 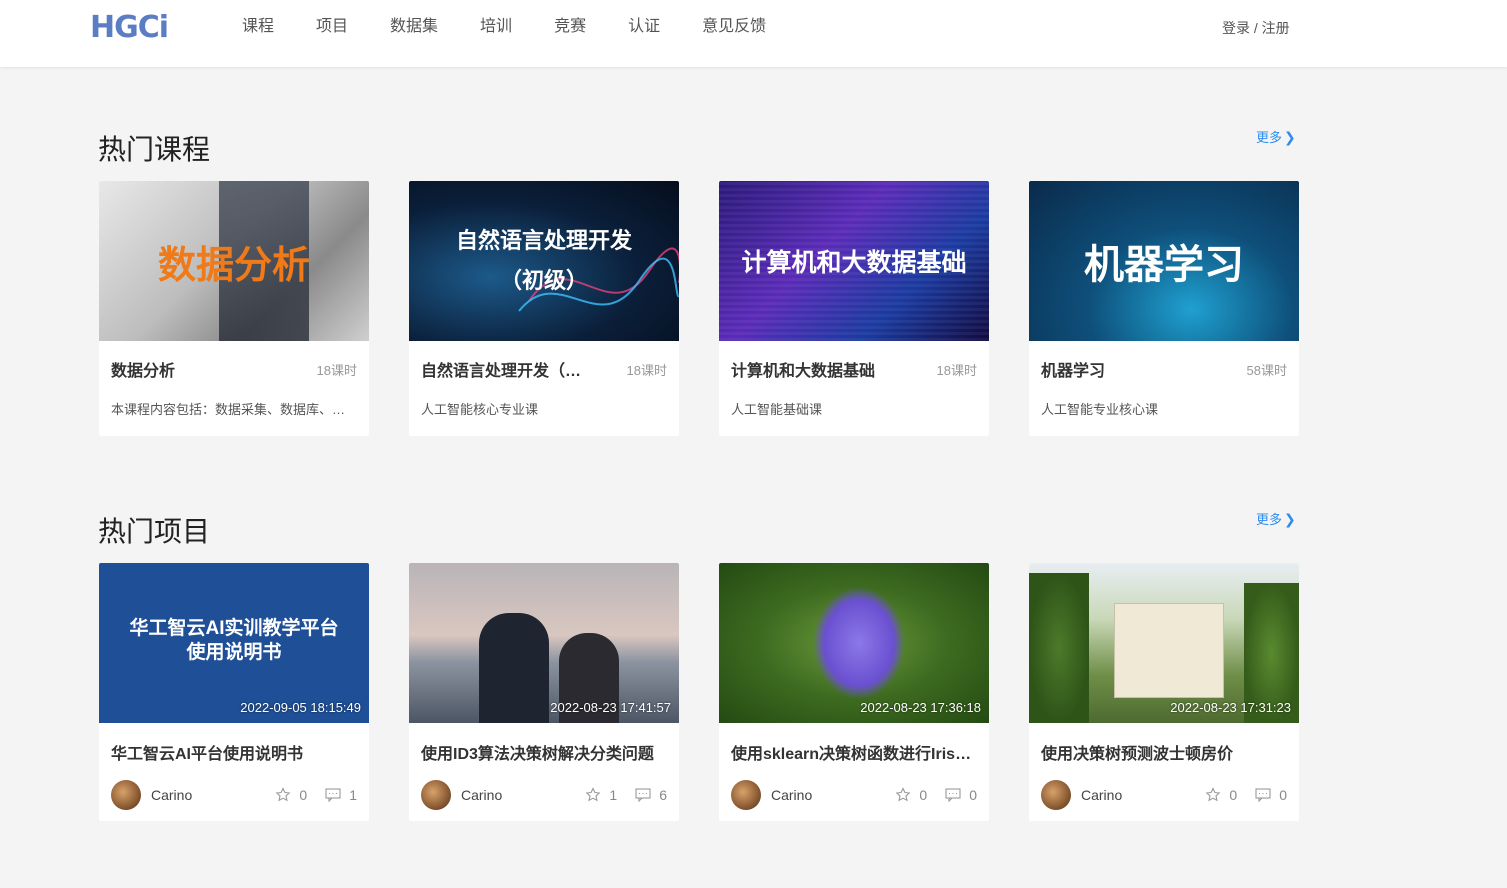 I want to click on course-description: 人工智能基础课, so click(x=777, y=409).